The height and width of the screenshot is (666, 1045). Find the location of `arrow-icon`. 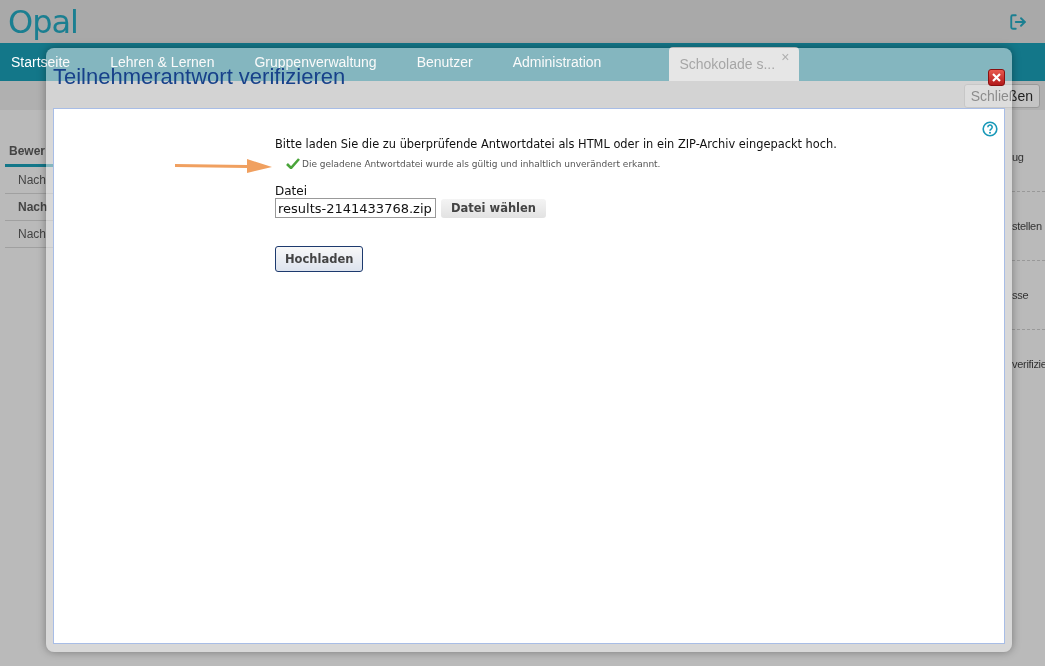

arrow-icon is located at coordinates (223, 166).